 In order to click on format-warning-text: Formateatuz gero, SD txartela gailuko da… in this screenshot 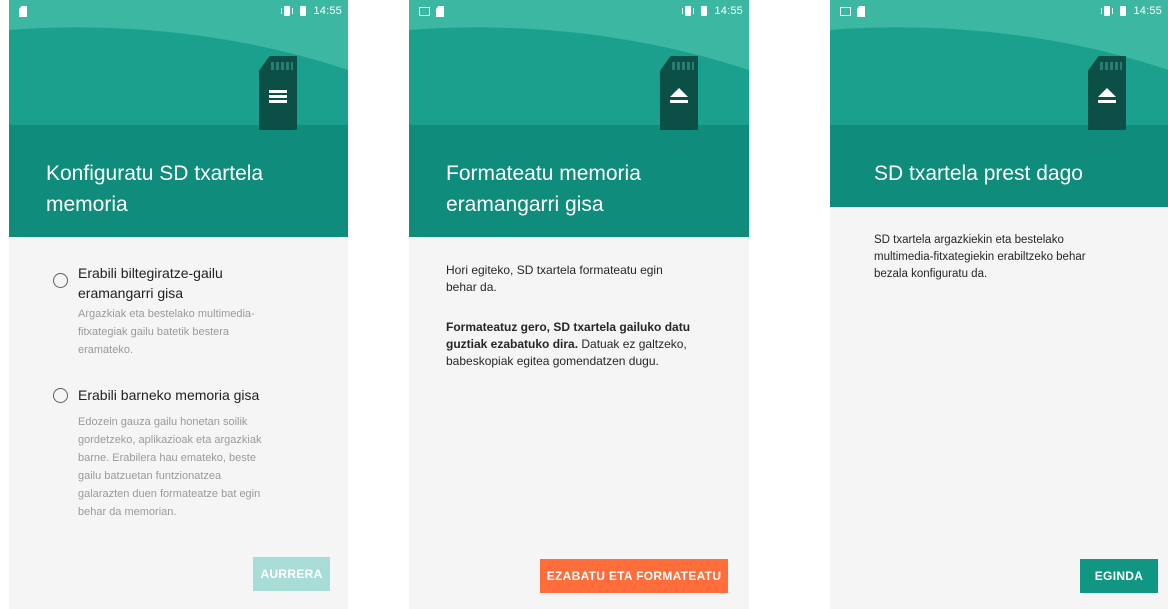, I will do `click(593, 344)`.